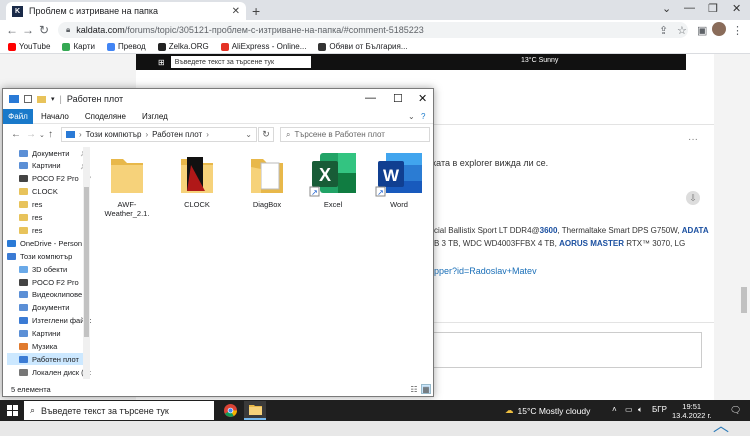 The width and height of the screenshot is (750, 436). I want to click on bookmark-item: Карти, so click(78, 46).